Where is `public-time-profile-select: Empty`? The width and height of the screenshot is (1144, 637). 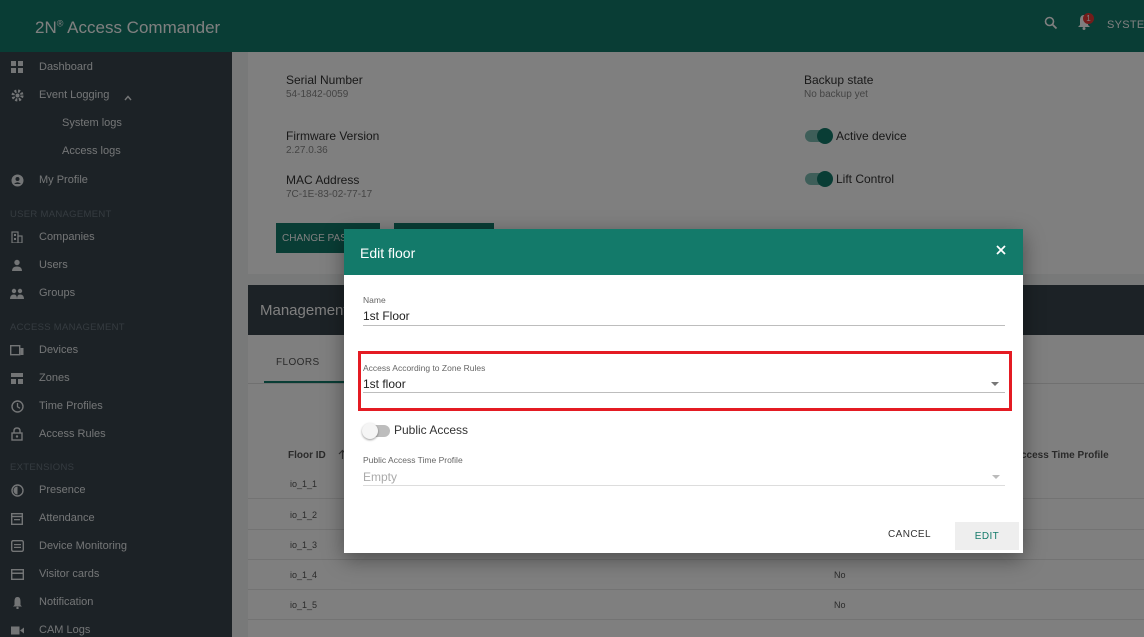 public-time-profile-select: Empty is located at coordinates (380, 477).